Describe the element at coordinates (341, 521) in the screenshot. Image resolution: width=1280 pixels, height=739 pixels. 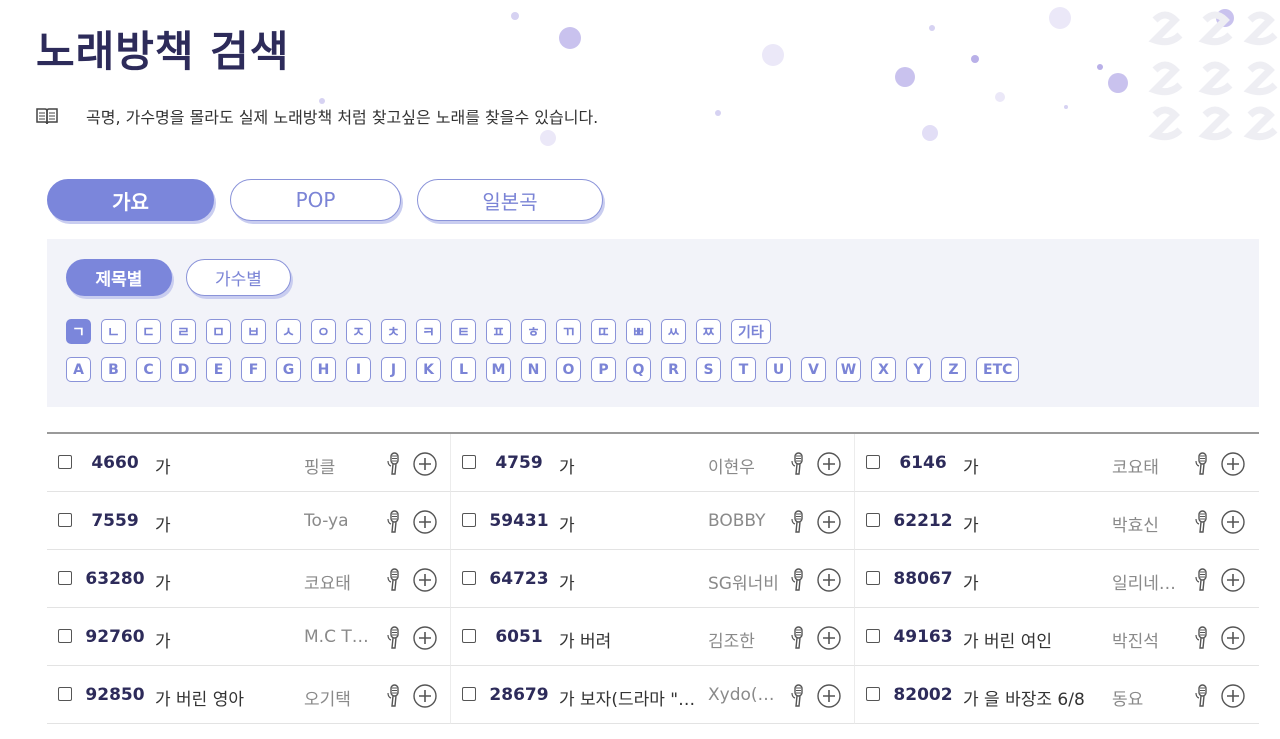
I see `song-singer: To-ya` at that location.